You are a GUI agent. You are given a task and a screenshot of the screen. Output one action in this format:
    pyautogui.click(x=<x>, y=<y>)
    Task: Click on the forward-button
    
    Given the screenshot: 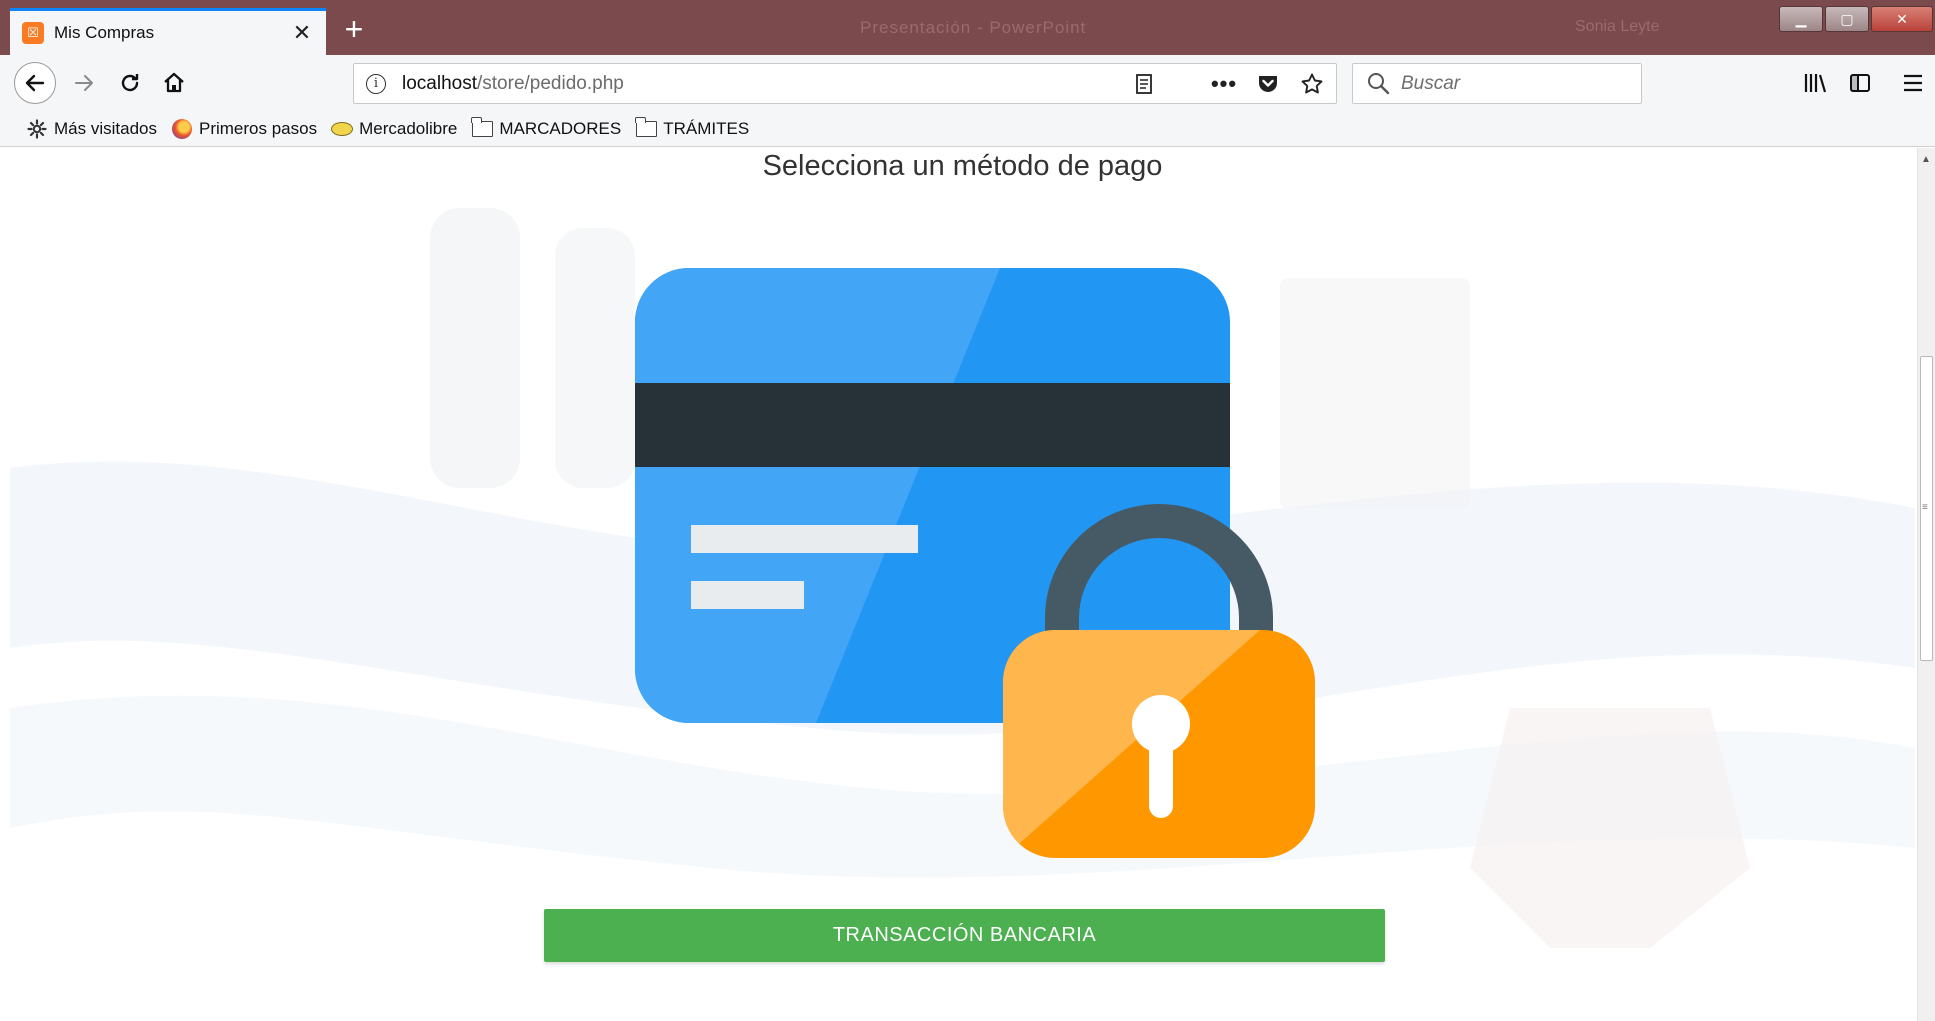 What is the action you would take?
    pyautogui.click(x=84, y=83)
    